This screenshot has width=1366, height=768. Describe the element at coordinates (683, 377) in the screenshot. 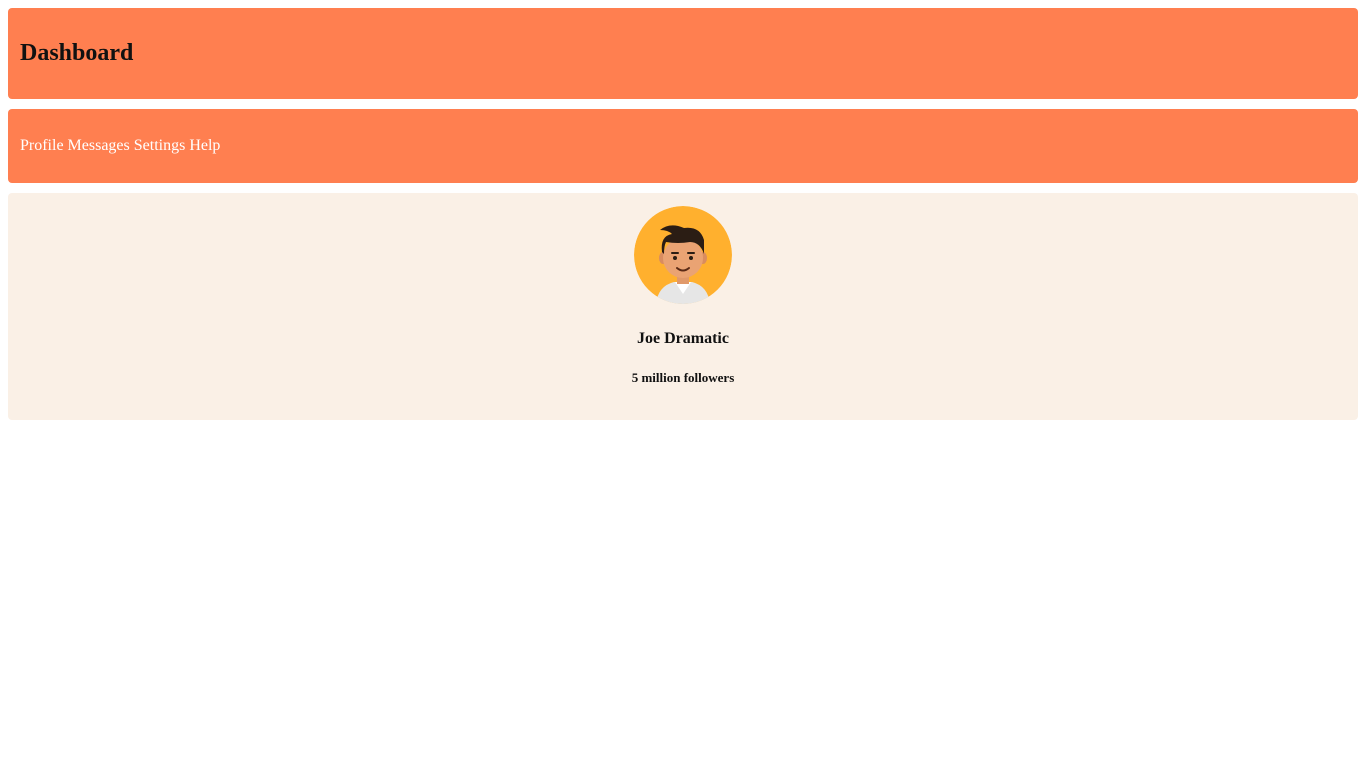

I see `follower-count: 5 million followers` at that location.